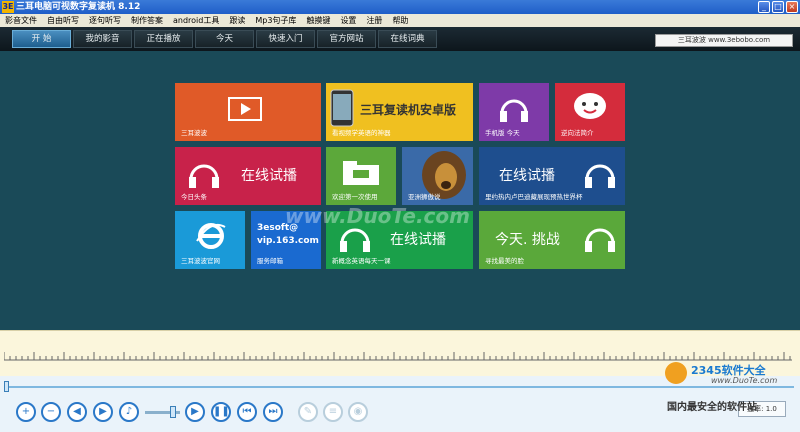 The image size is (800, 432). I want to click on tile-caption: 新概念英语每天一课, so click(361, 261).